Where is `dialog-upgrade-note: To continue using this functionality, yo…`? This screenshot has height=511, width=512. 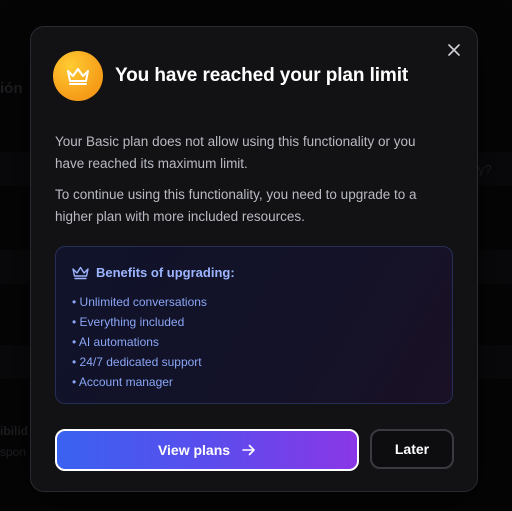 dialog-upgrade-note: To continue using this functionality, yo… is located at coordinates (236, 205).